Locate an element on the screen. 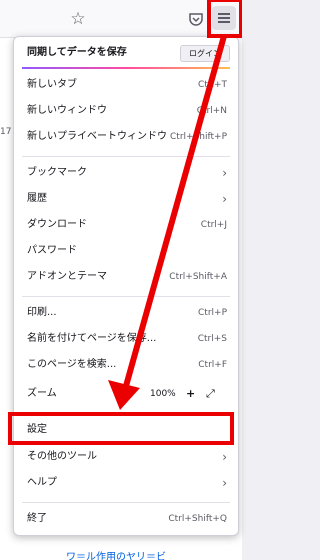  sync-divider is located at coordinates (126, 68).